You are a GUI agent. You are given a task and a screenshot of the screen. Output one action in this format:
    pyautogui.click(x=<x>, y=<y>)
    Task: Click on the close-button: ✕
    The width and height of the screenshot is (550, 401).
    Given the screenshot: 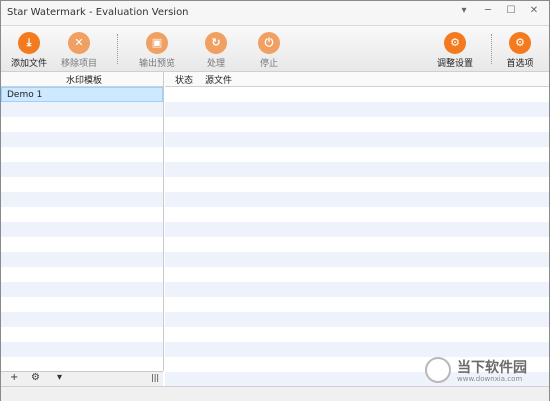 What is the action you would take?
    pyautogui.click(x=534, y=11)
    